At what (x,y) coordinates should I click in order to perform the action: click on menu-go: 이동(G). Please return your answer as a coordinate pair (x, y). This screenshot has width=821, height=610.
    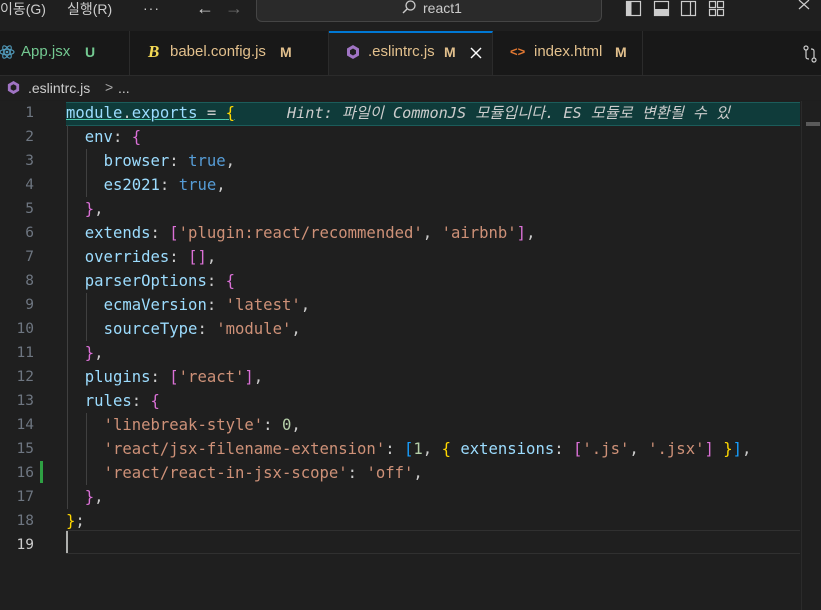
    Looking at the image, I should click on (23, 9).